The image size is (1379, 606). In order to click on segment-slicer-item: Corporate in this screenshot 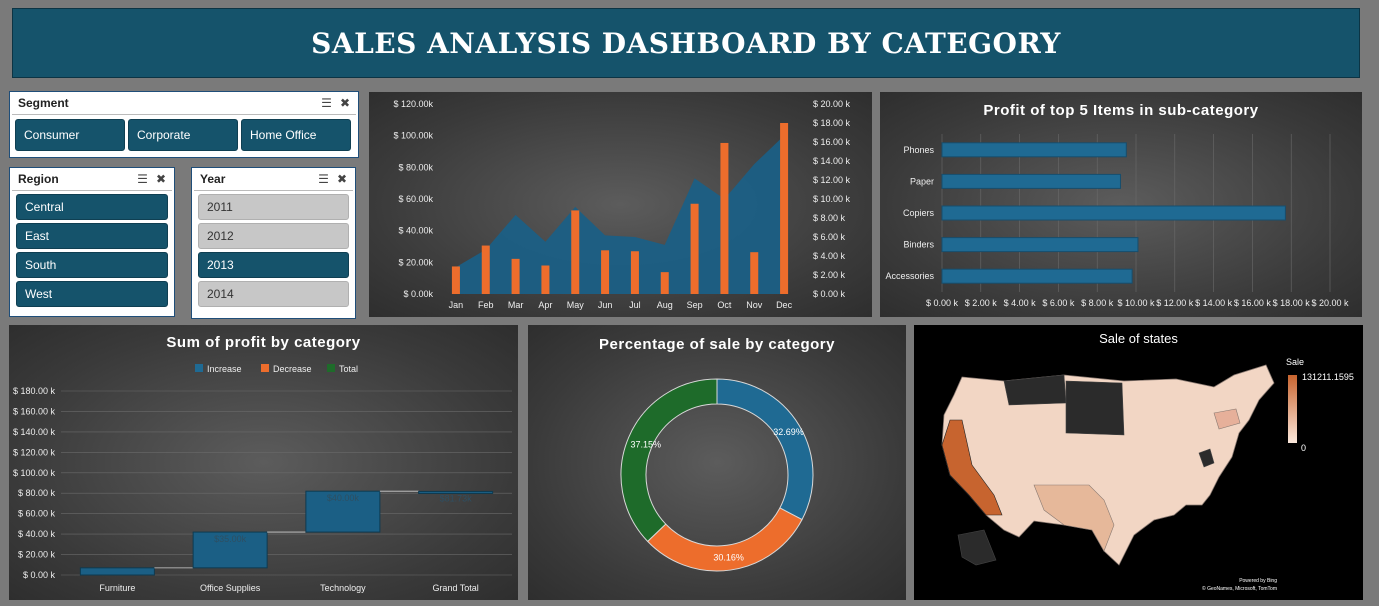, I will do `click(183, 135)`.